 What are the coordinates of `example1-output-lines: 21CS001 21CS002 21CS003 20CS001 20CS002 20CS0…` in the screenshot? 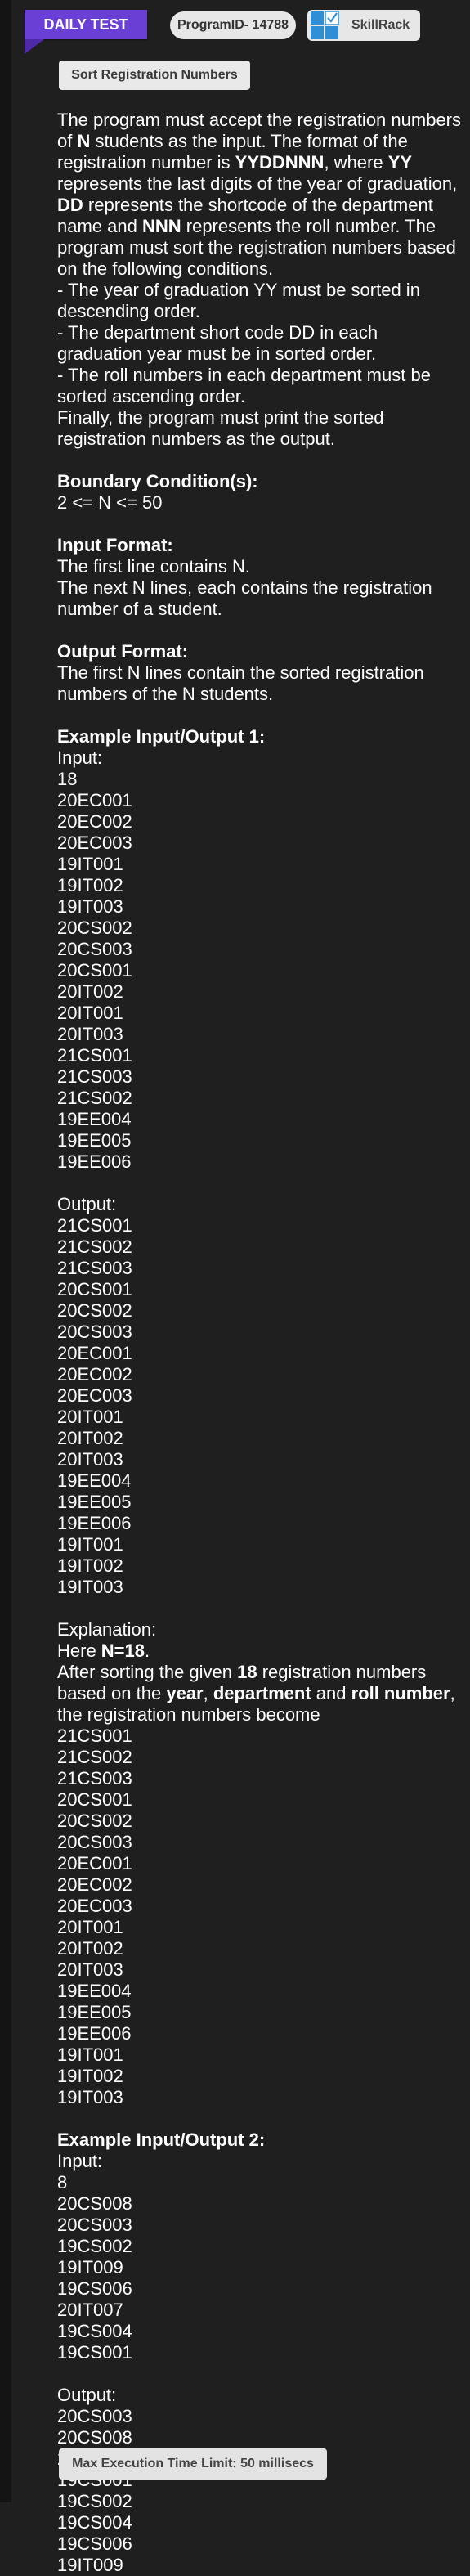 It's located at (261, 1406).